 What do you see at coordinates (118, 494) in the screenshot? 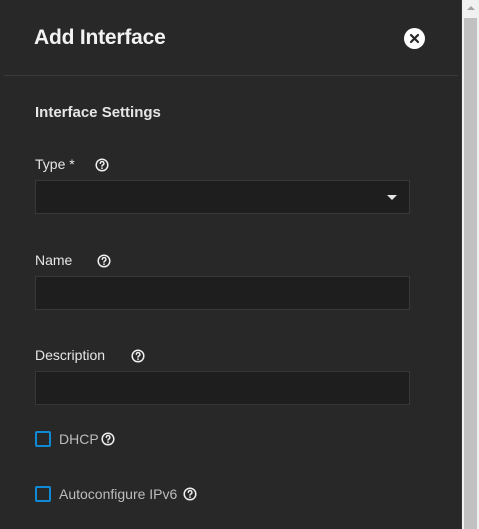
I see `autoconfigure-ipv6-label: Autoconfigure IPv6` at bounding box center [118, 494].